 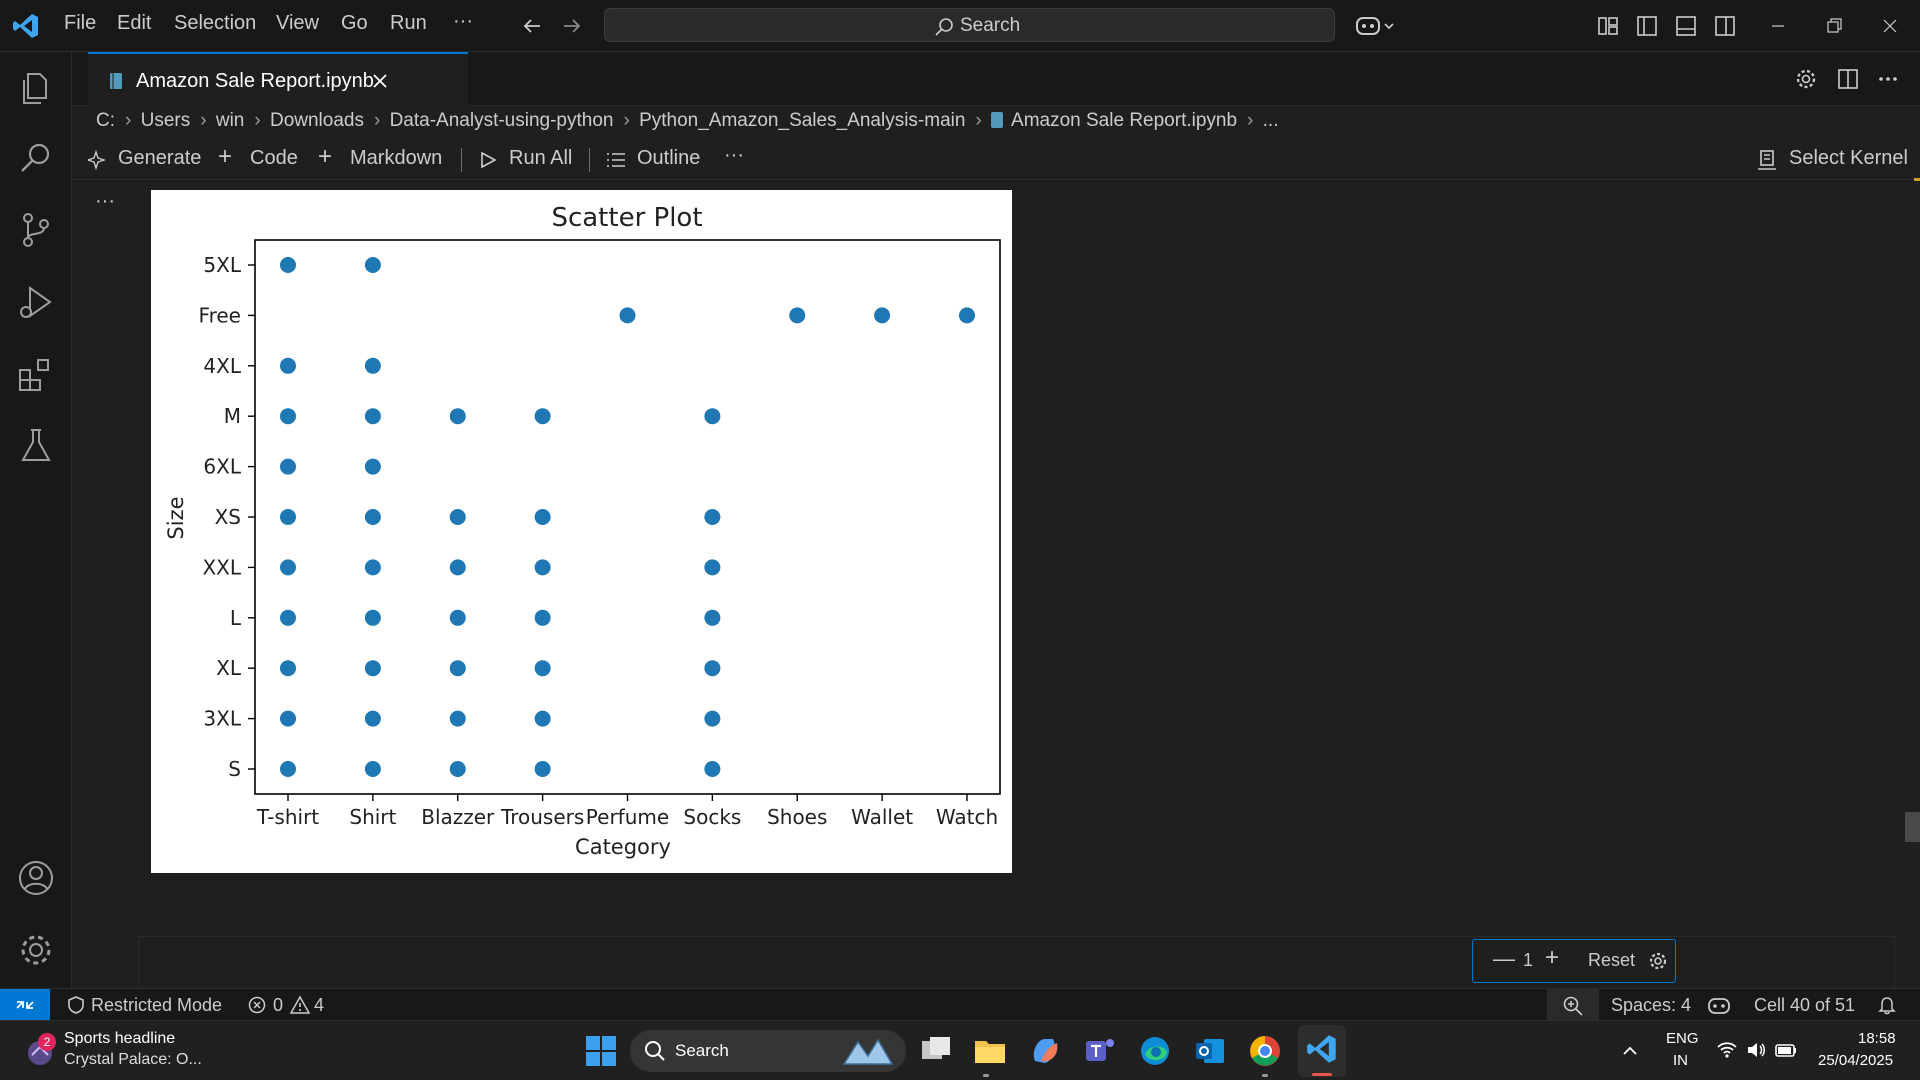 I want to click on customize-layout-icon, so click(x=1608, y=26).